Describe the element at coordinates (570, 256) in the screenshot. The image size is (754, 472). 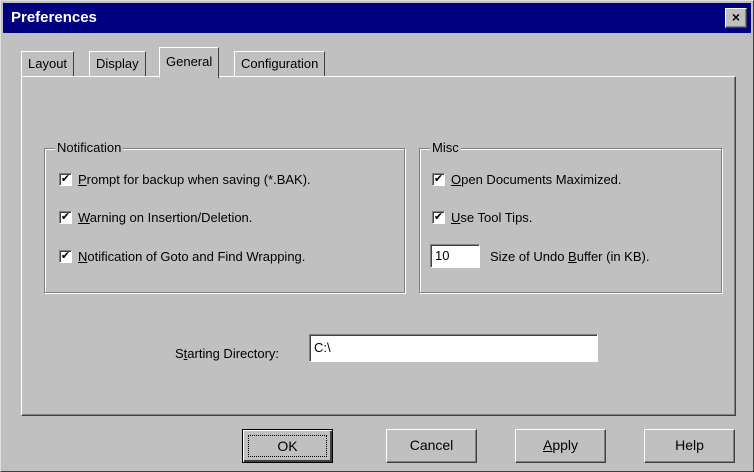
I see `undo-buffer-label: Size of Undo Buffer (in KB).` at that location.